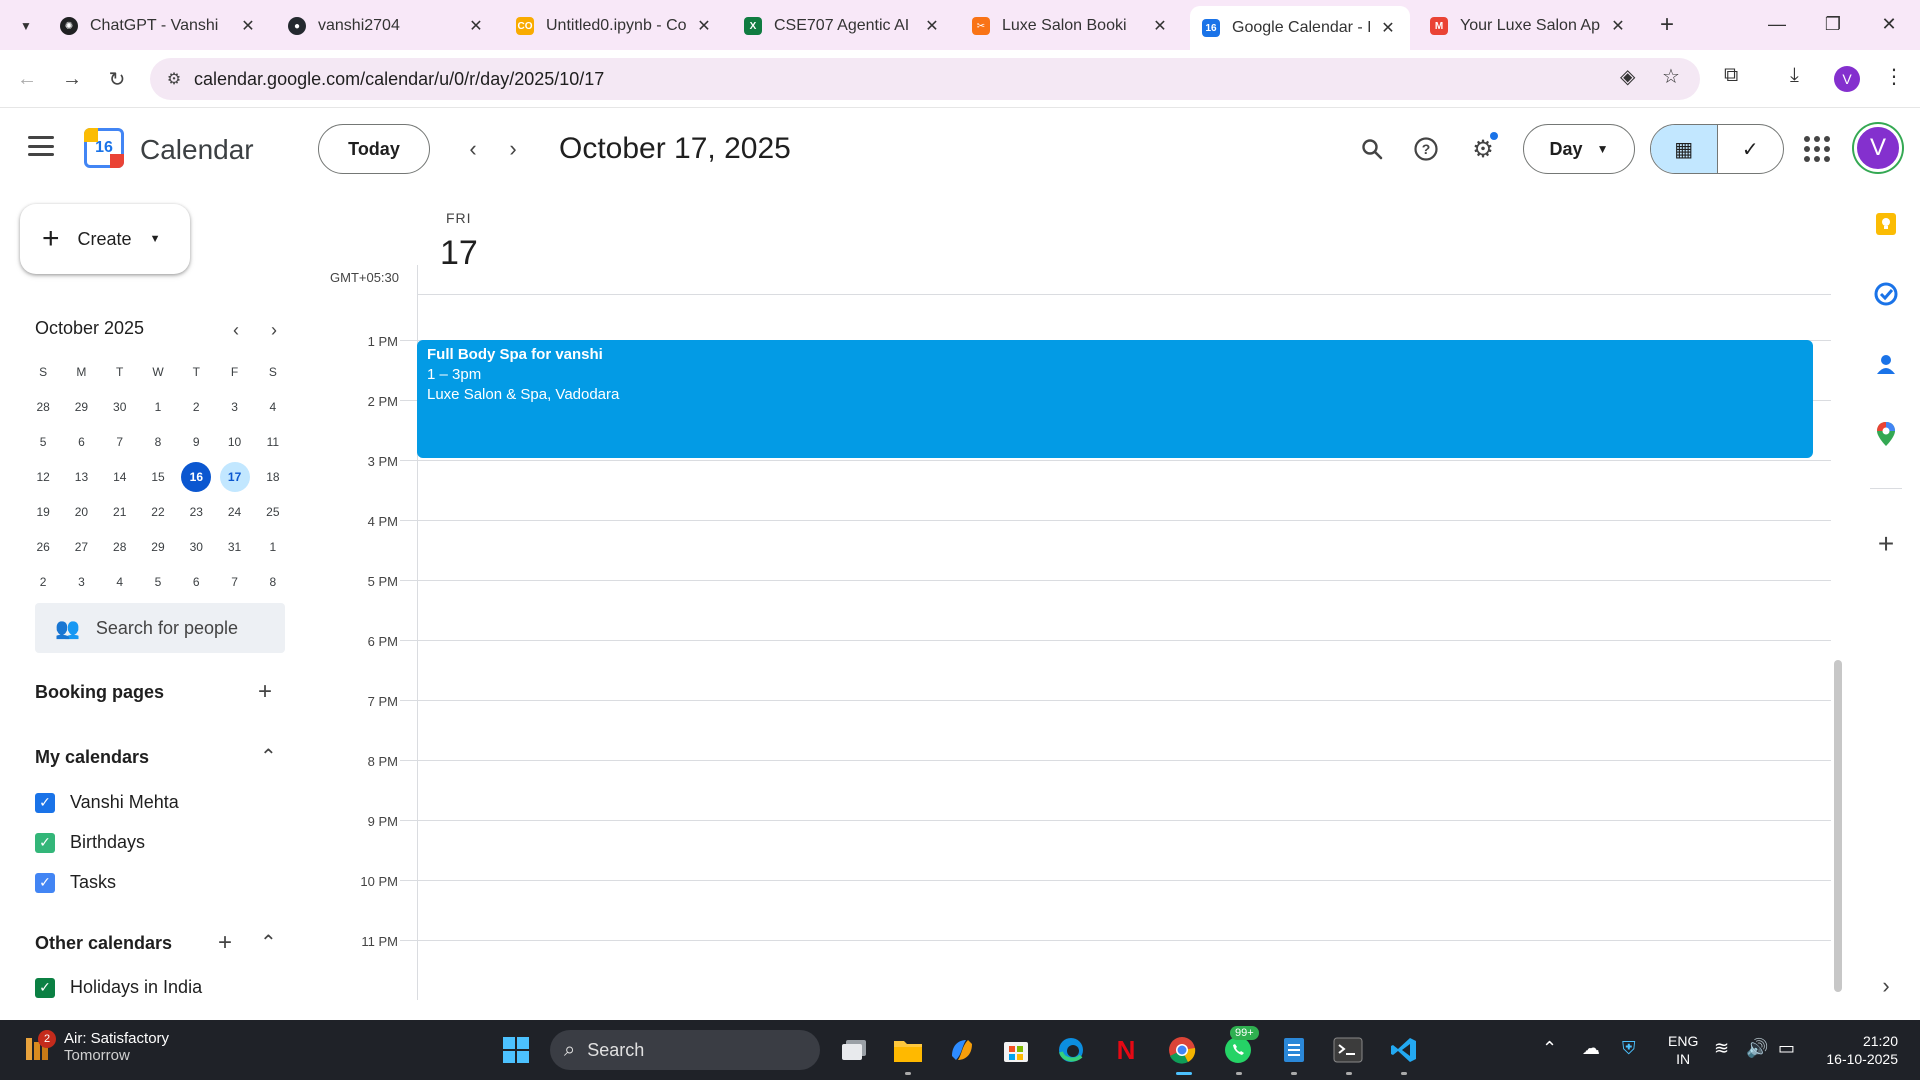 This screenshot has height=1080, width=1920. Describe the element at coordinates (234, 512) in the screenshot. I see `mini-calendar-day: 24` at that location.